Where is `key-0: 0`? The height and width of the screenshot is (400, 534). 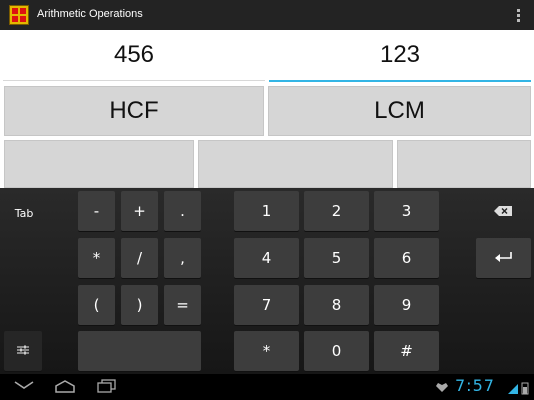
key-0: 0 is located at coordinates (336, 351).